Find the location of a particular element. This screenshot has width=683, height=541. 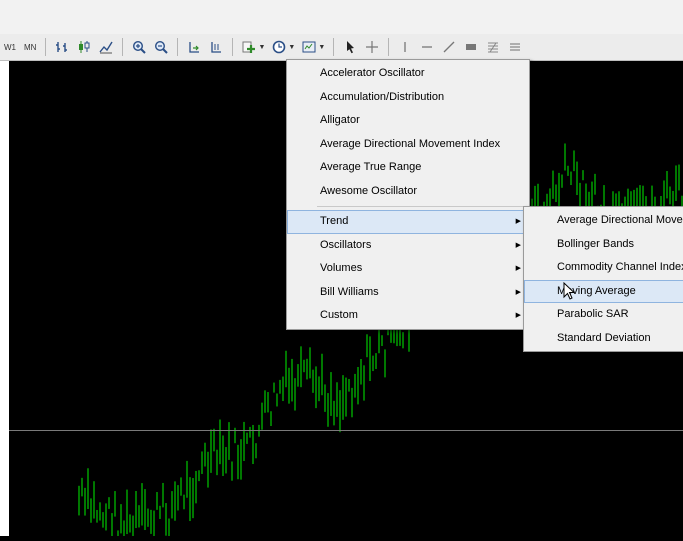

horizontal-line-icon is located at coordinates (427, 47).